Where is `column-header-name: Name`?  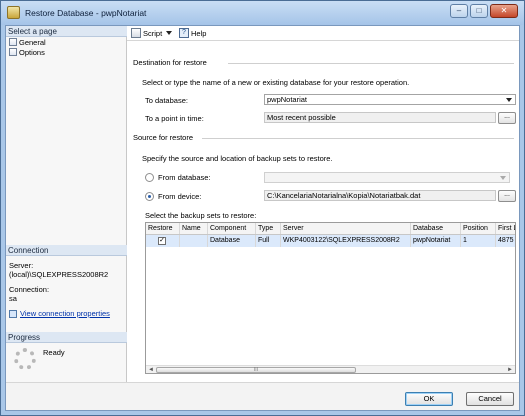
column-header-name: Name is located at coordinates (194, 228).